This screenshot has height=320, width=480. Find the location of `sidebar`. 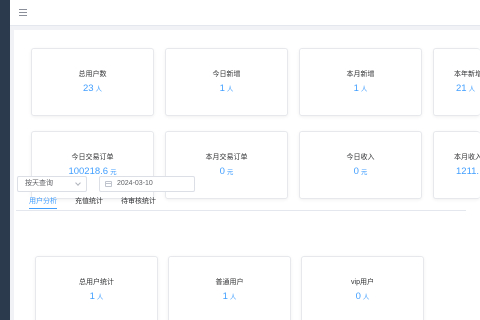

sidebar is located at coordinates (5, 160).